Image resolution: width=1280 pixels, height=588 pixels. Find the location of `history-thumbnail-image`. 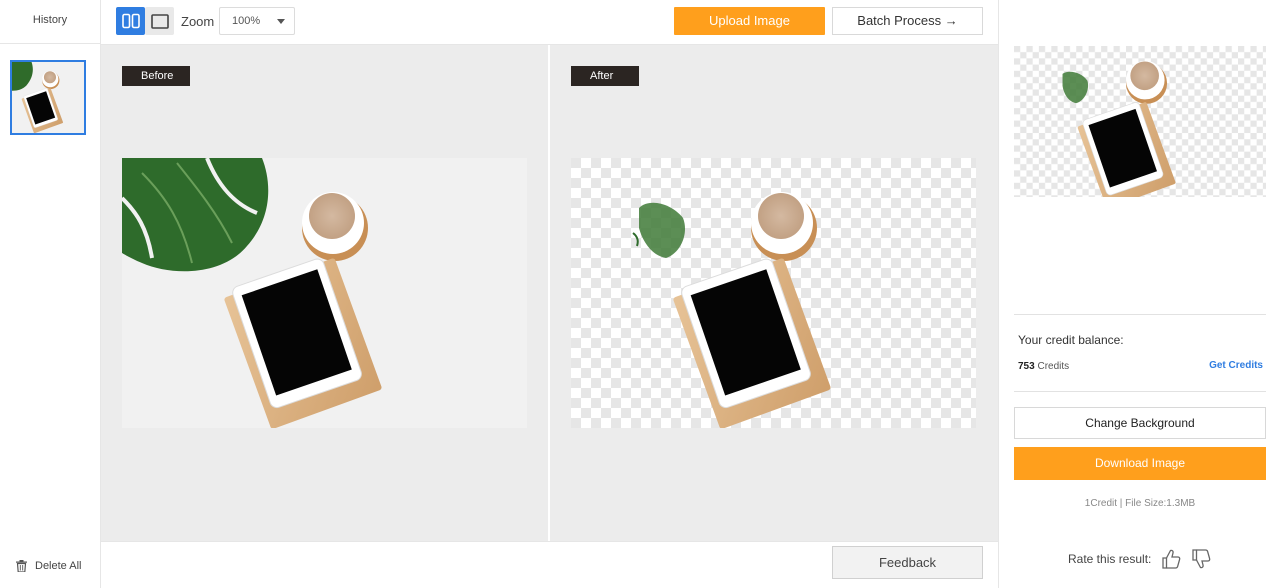

history-thumbnail-image is located at coordinates (48, 97).